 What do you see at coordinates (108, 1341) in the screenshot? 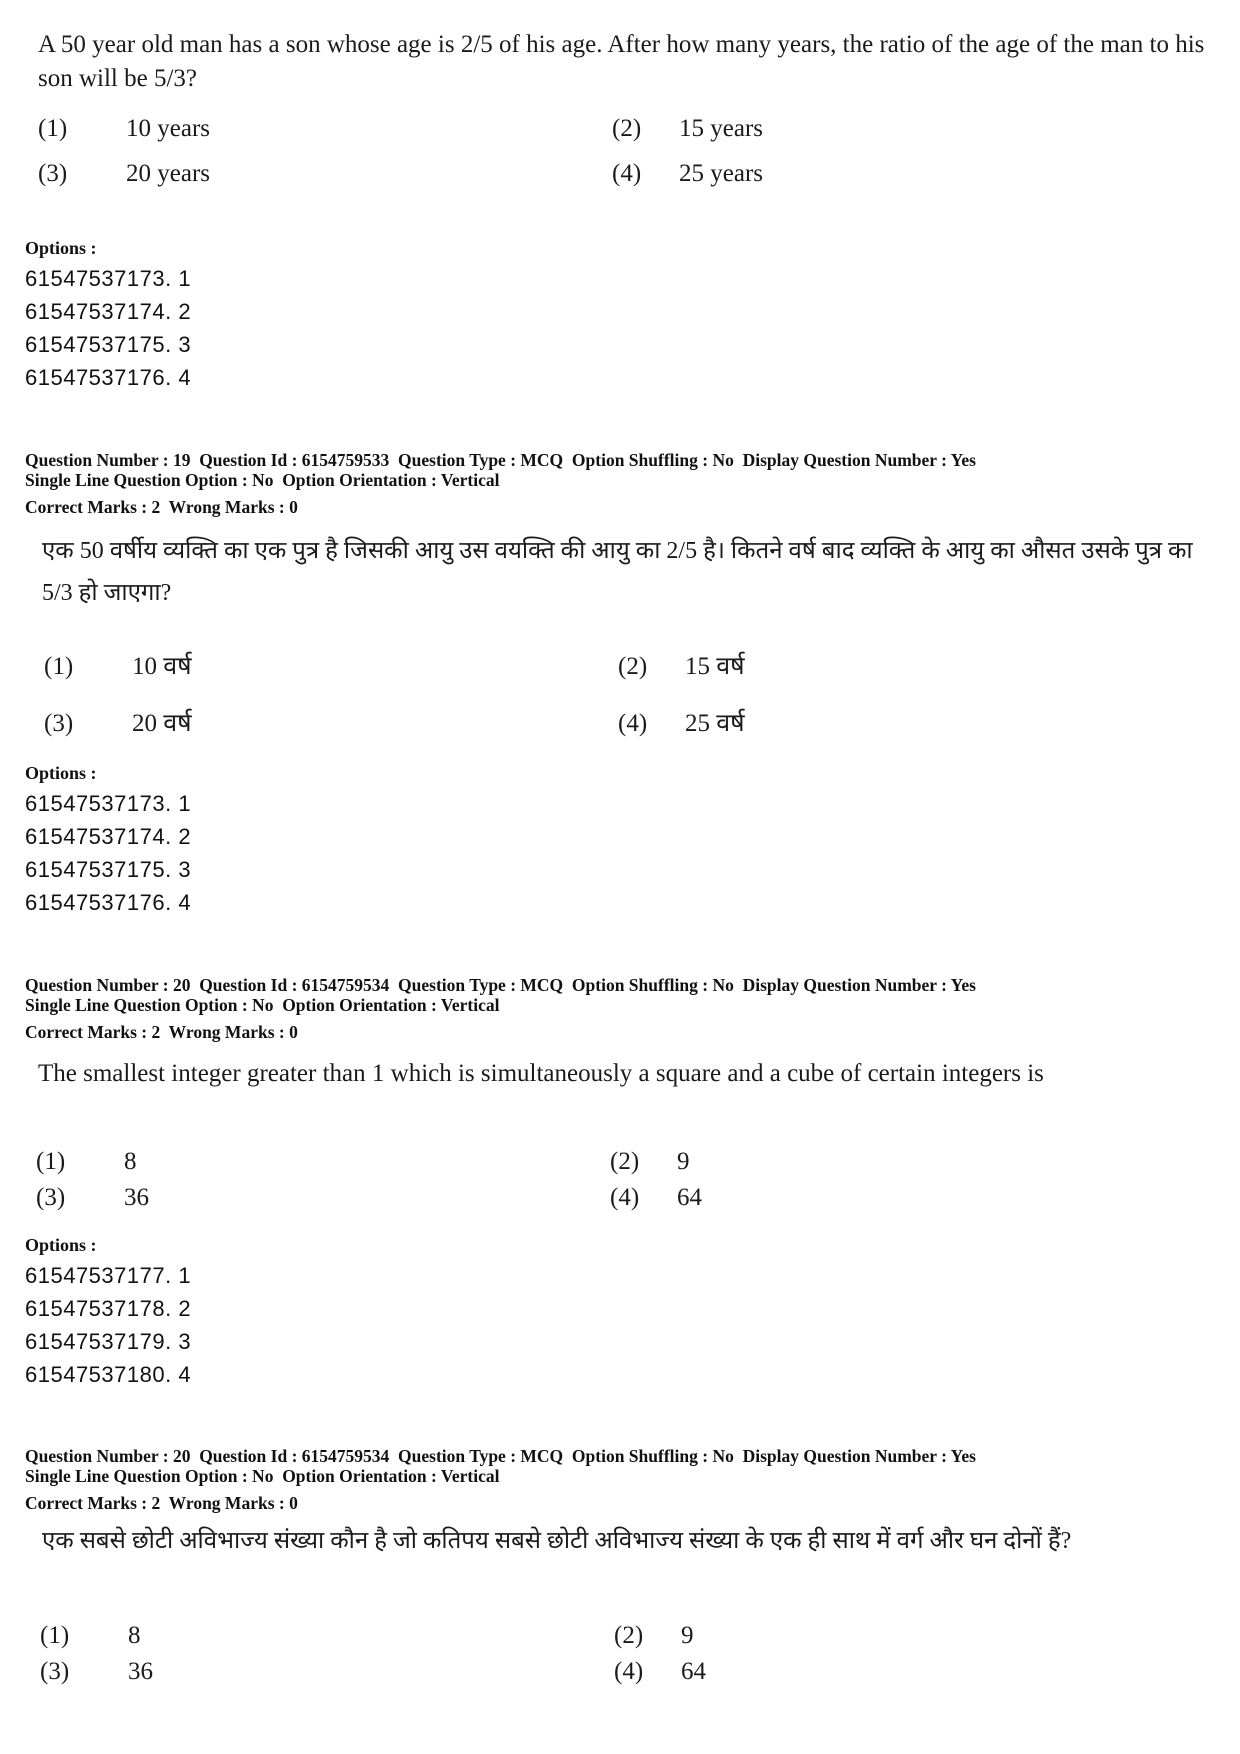
I see `option-id: 61547537179. 3` at bounding box center [108, 1341].